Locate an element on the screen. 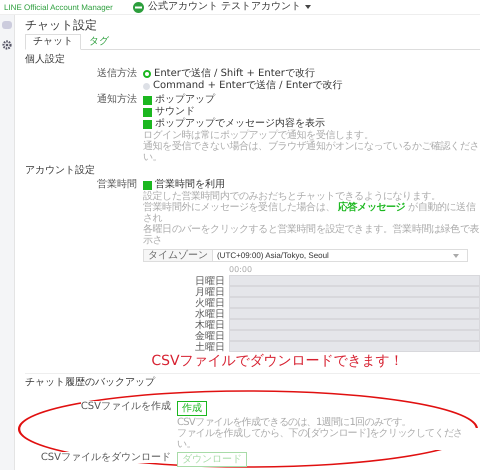 Image resolution: width=480 pixels, height=470 pixels. option-label: Command + Enterで送信 / Enterで改行 is located at coordinates (248, 86).